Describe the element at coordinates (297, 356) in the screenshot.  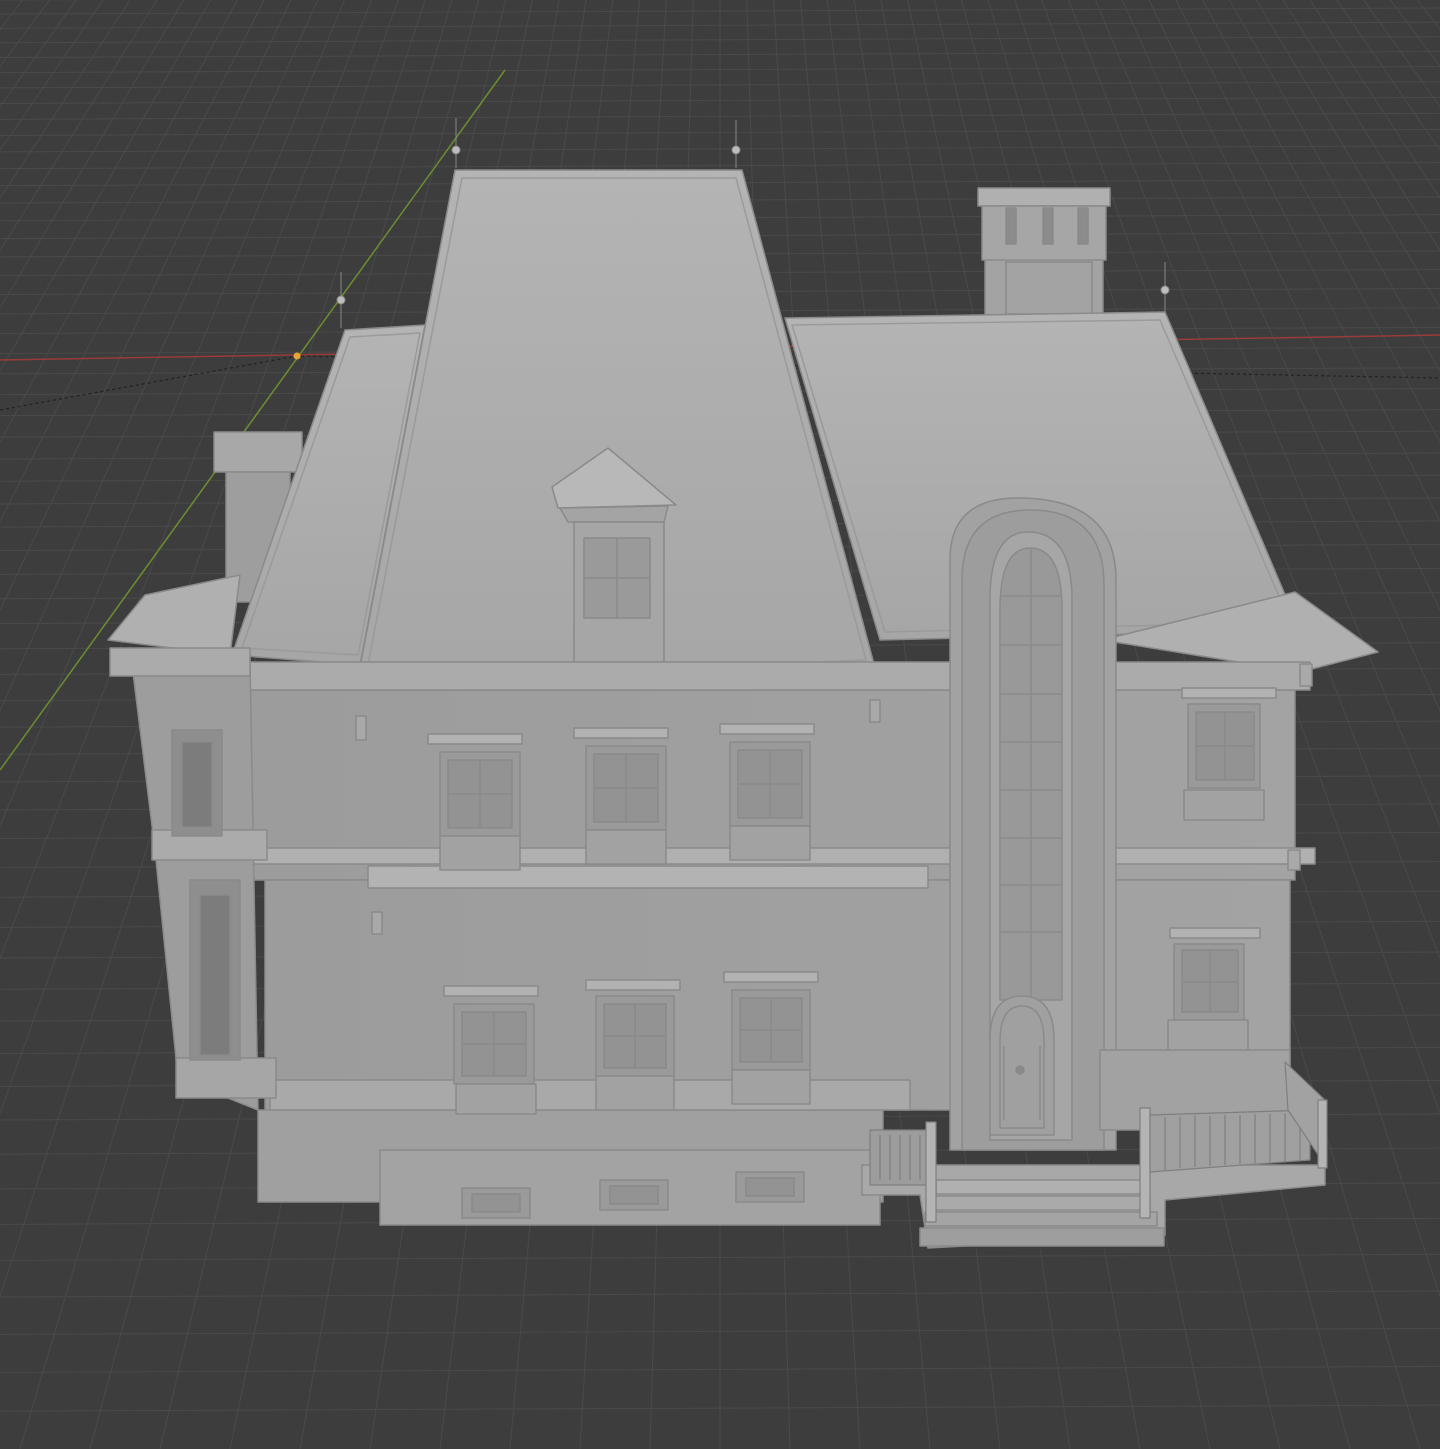
I see `origin-marker` at that location.